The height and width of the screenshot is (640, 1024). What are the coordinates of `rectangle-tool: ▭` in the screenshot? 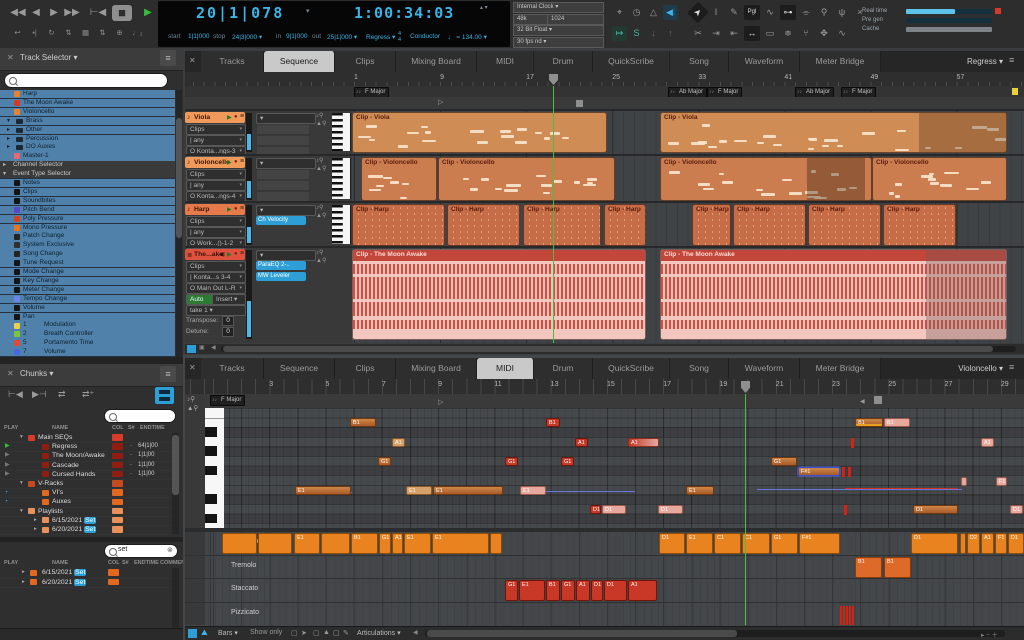 It's located at (770, 33).